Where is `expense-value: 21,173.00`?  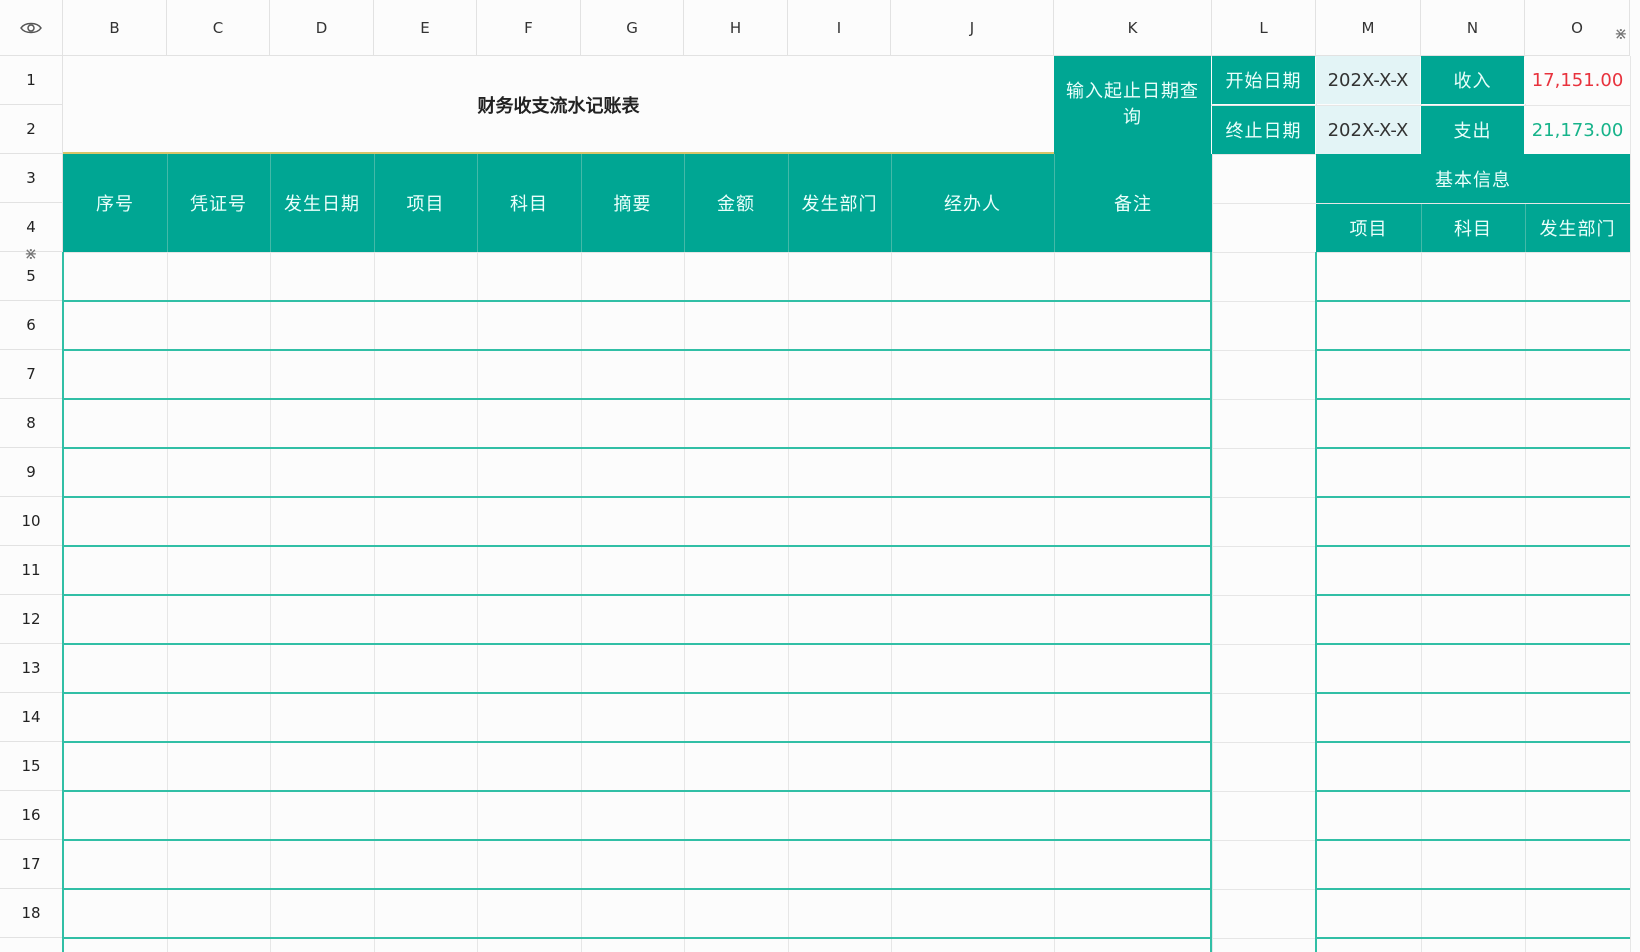 expense-value: 21,173.00 is located at coordinates (1577, 130).